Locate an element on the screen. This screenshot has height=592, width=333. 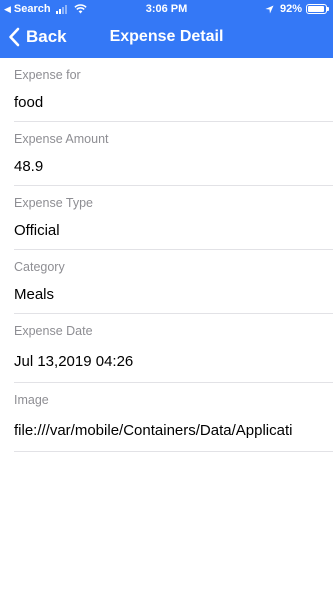
battery-icon is located at coordinates (317, 9).